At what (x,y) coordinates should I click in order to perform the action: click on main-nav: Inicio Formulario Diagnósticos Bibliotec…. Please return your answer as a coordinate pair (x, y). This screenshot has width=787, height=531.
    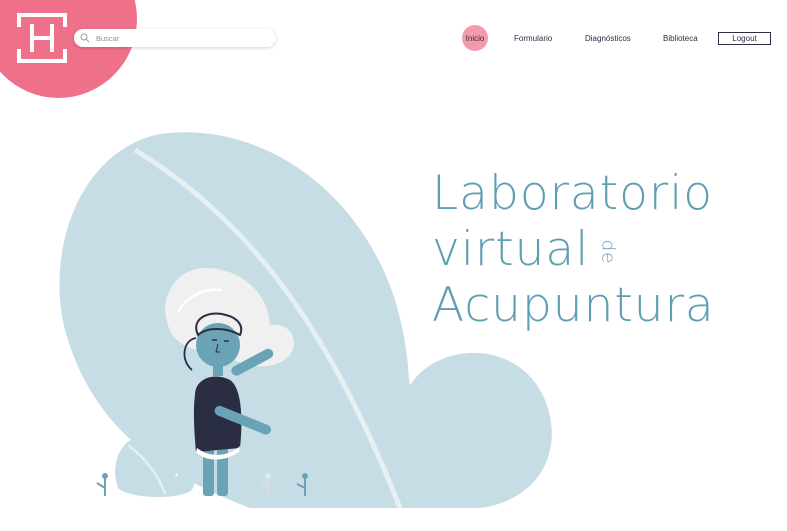
    Looking at the image, I should click on (393, 38).